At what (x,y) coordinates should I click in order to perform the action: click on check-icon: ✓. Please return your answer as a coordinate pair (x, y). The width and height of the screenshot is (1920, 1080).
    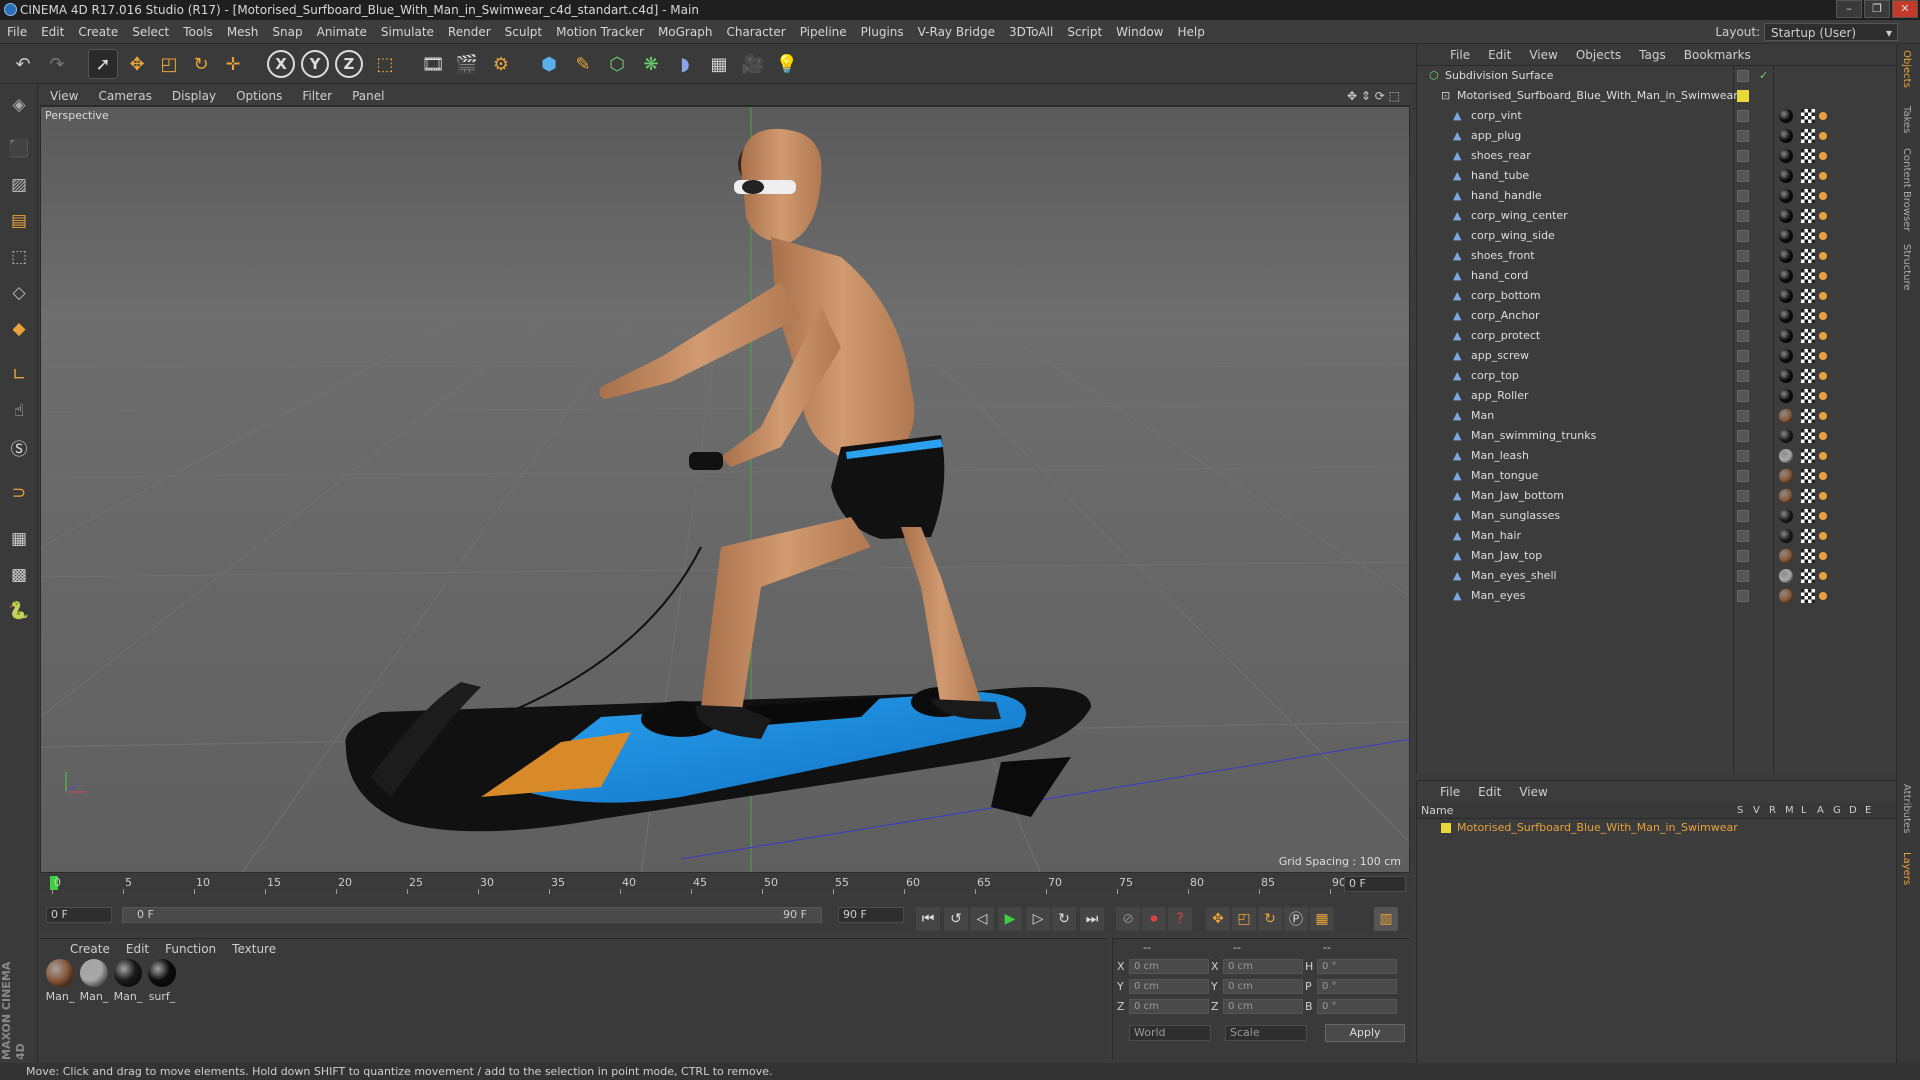
    Looking at the image, I should click on (1763, 76).